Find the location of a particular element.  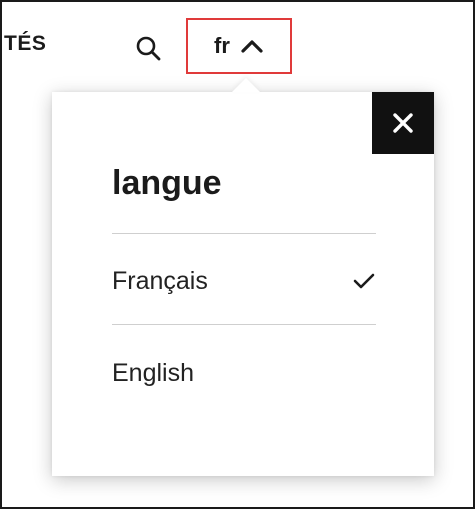

dropdown-caret is located at coordinates (246, 85).